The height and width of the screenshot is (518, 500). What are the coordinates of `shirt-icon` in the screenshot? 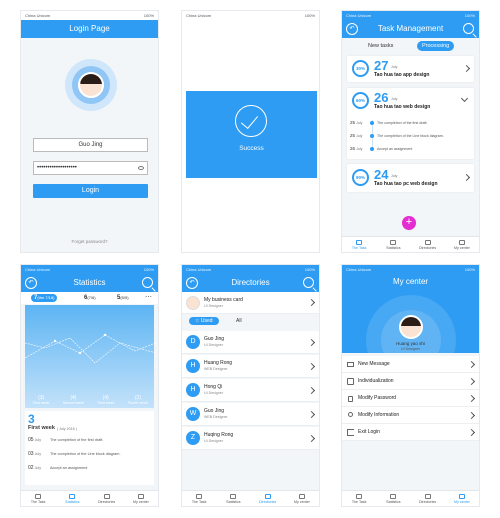 It's located at (350, 381).